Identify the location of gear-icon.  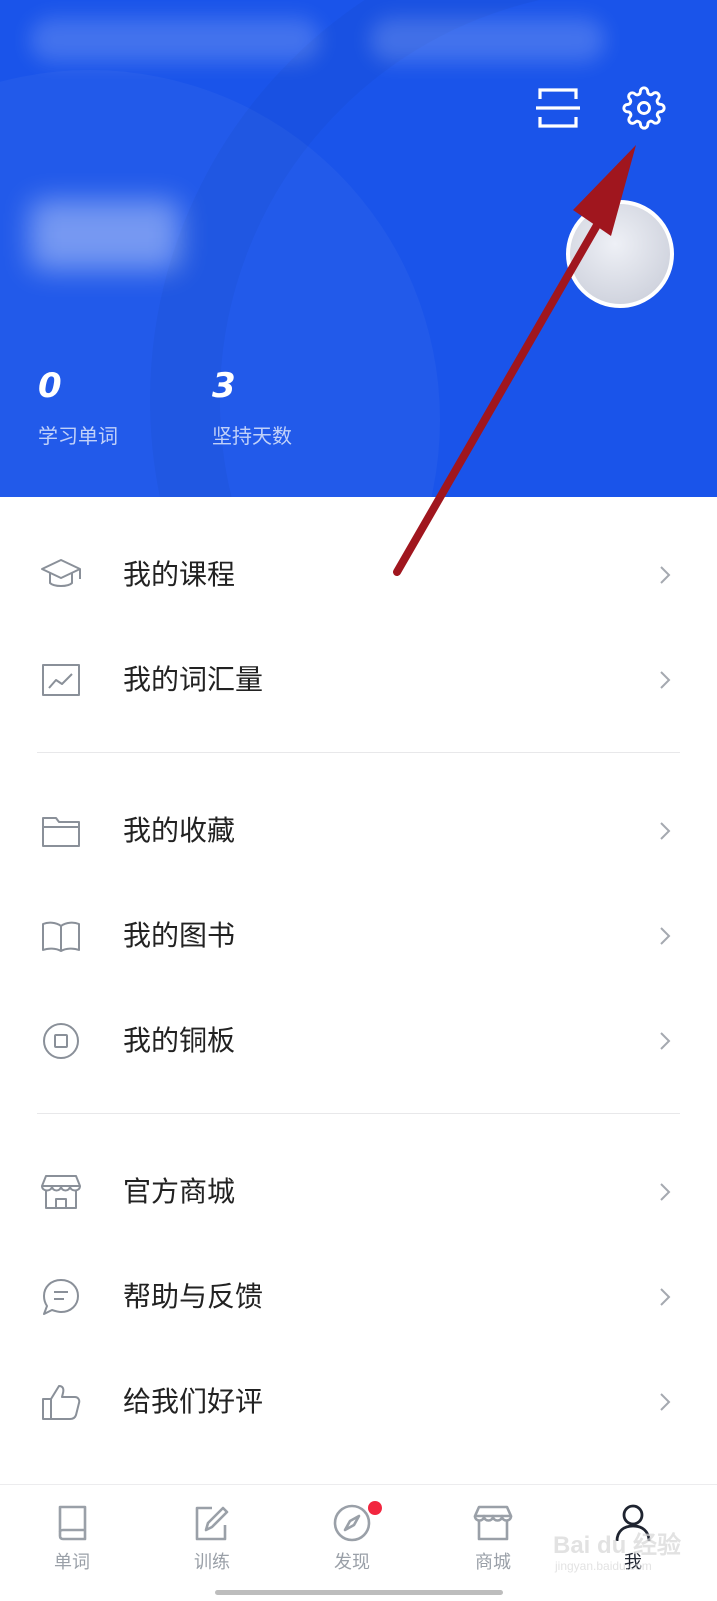
(644, 108).